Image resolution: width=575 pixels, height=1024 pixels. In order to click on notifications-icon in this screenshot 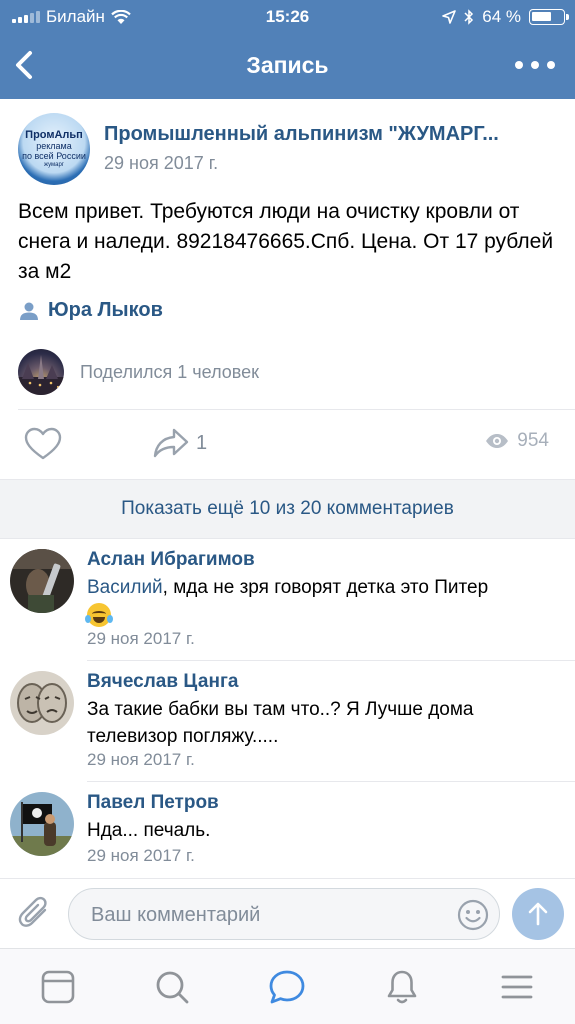, I will do `click(402, 987)`.